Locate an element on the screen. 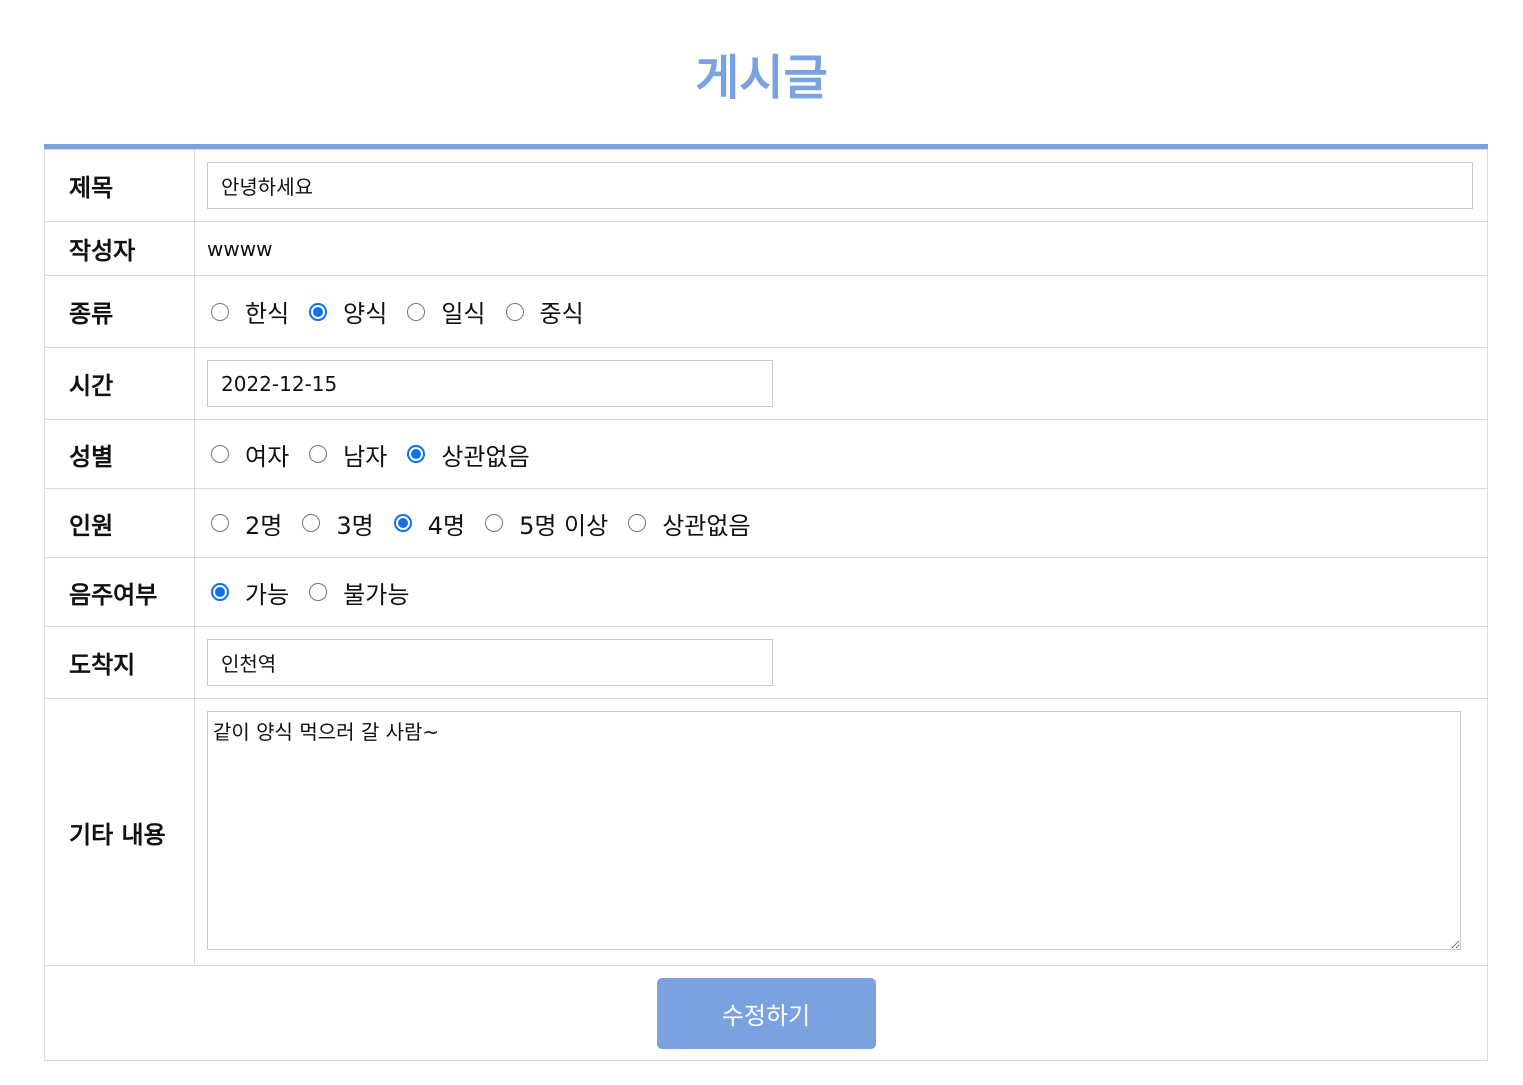 The width and height of the screenshot is (1523, 1085). category-option-label: 한식 is located at coordinates (267, 314).